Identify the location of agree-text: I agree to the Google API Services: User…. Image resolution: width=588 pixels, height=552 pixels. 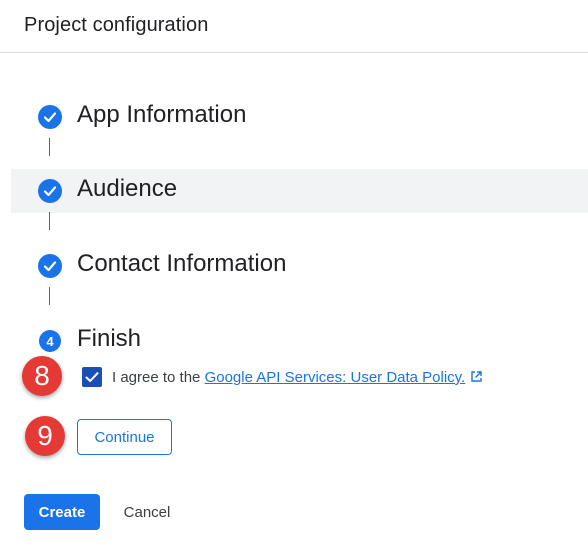
(297, 378).